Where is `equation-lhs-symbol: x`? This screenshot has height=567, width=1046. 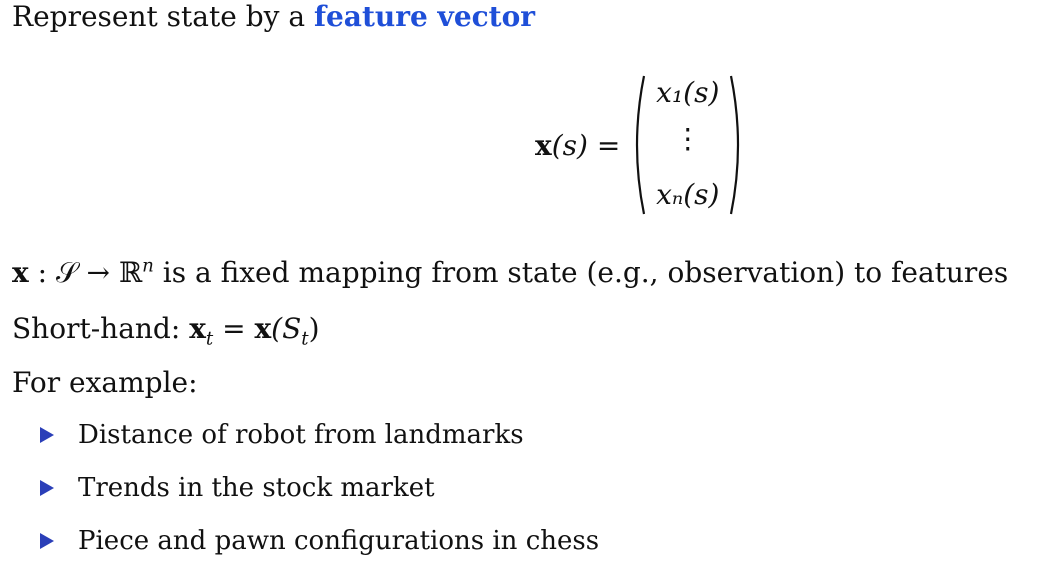 equation-lhs-symbol: x is located at coordinates (543, 145).